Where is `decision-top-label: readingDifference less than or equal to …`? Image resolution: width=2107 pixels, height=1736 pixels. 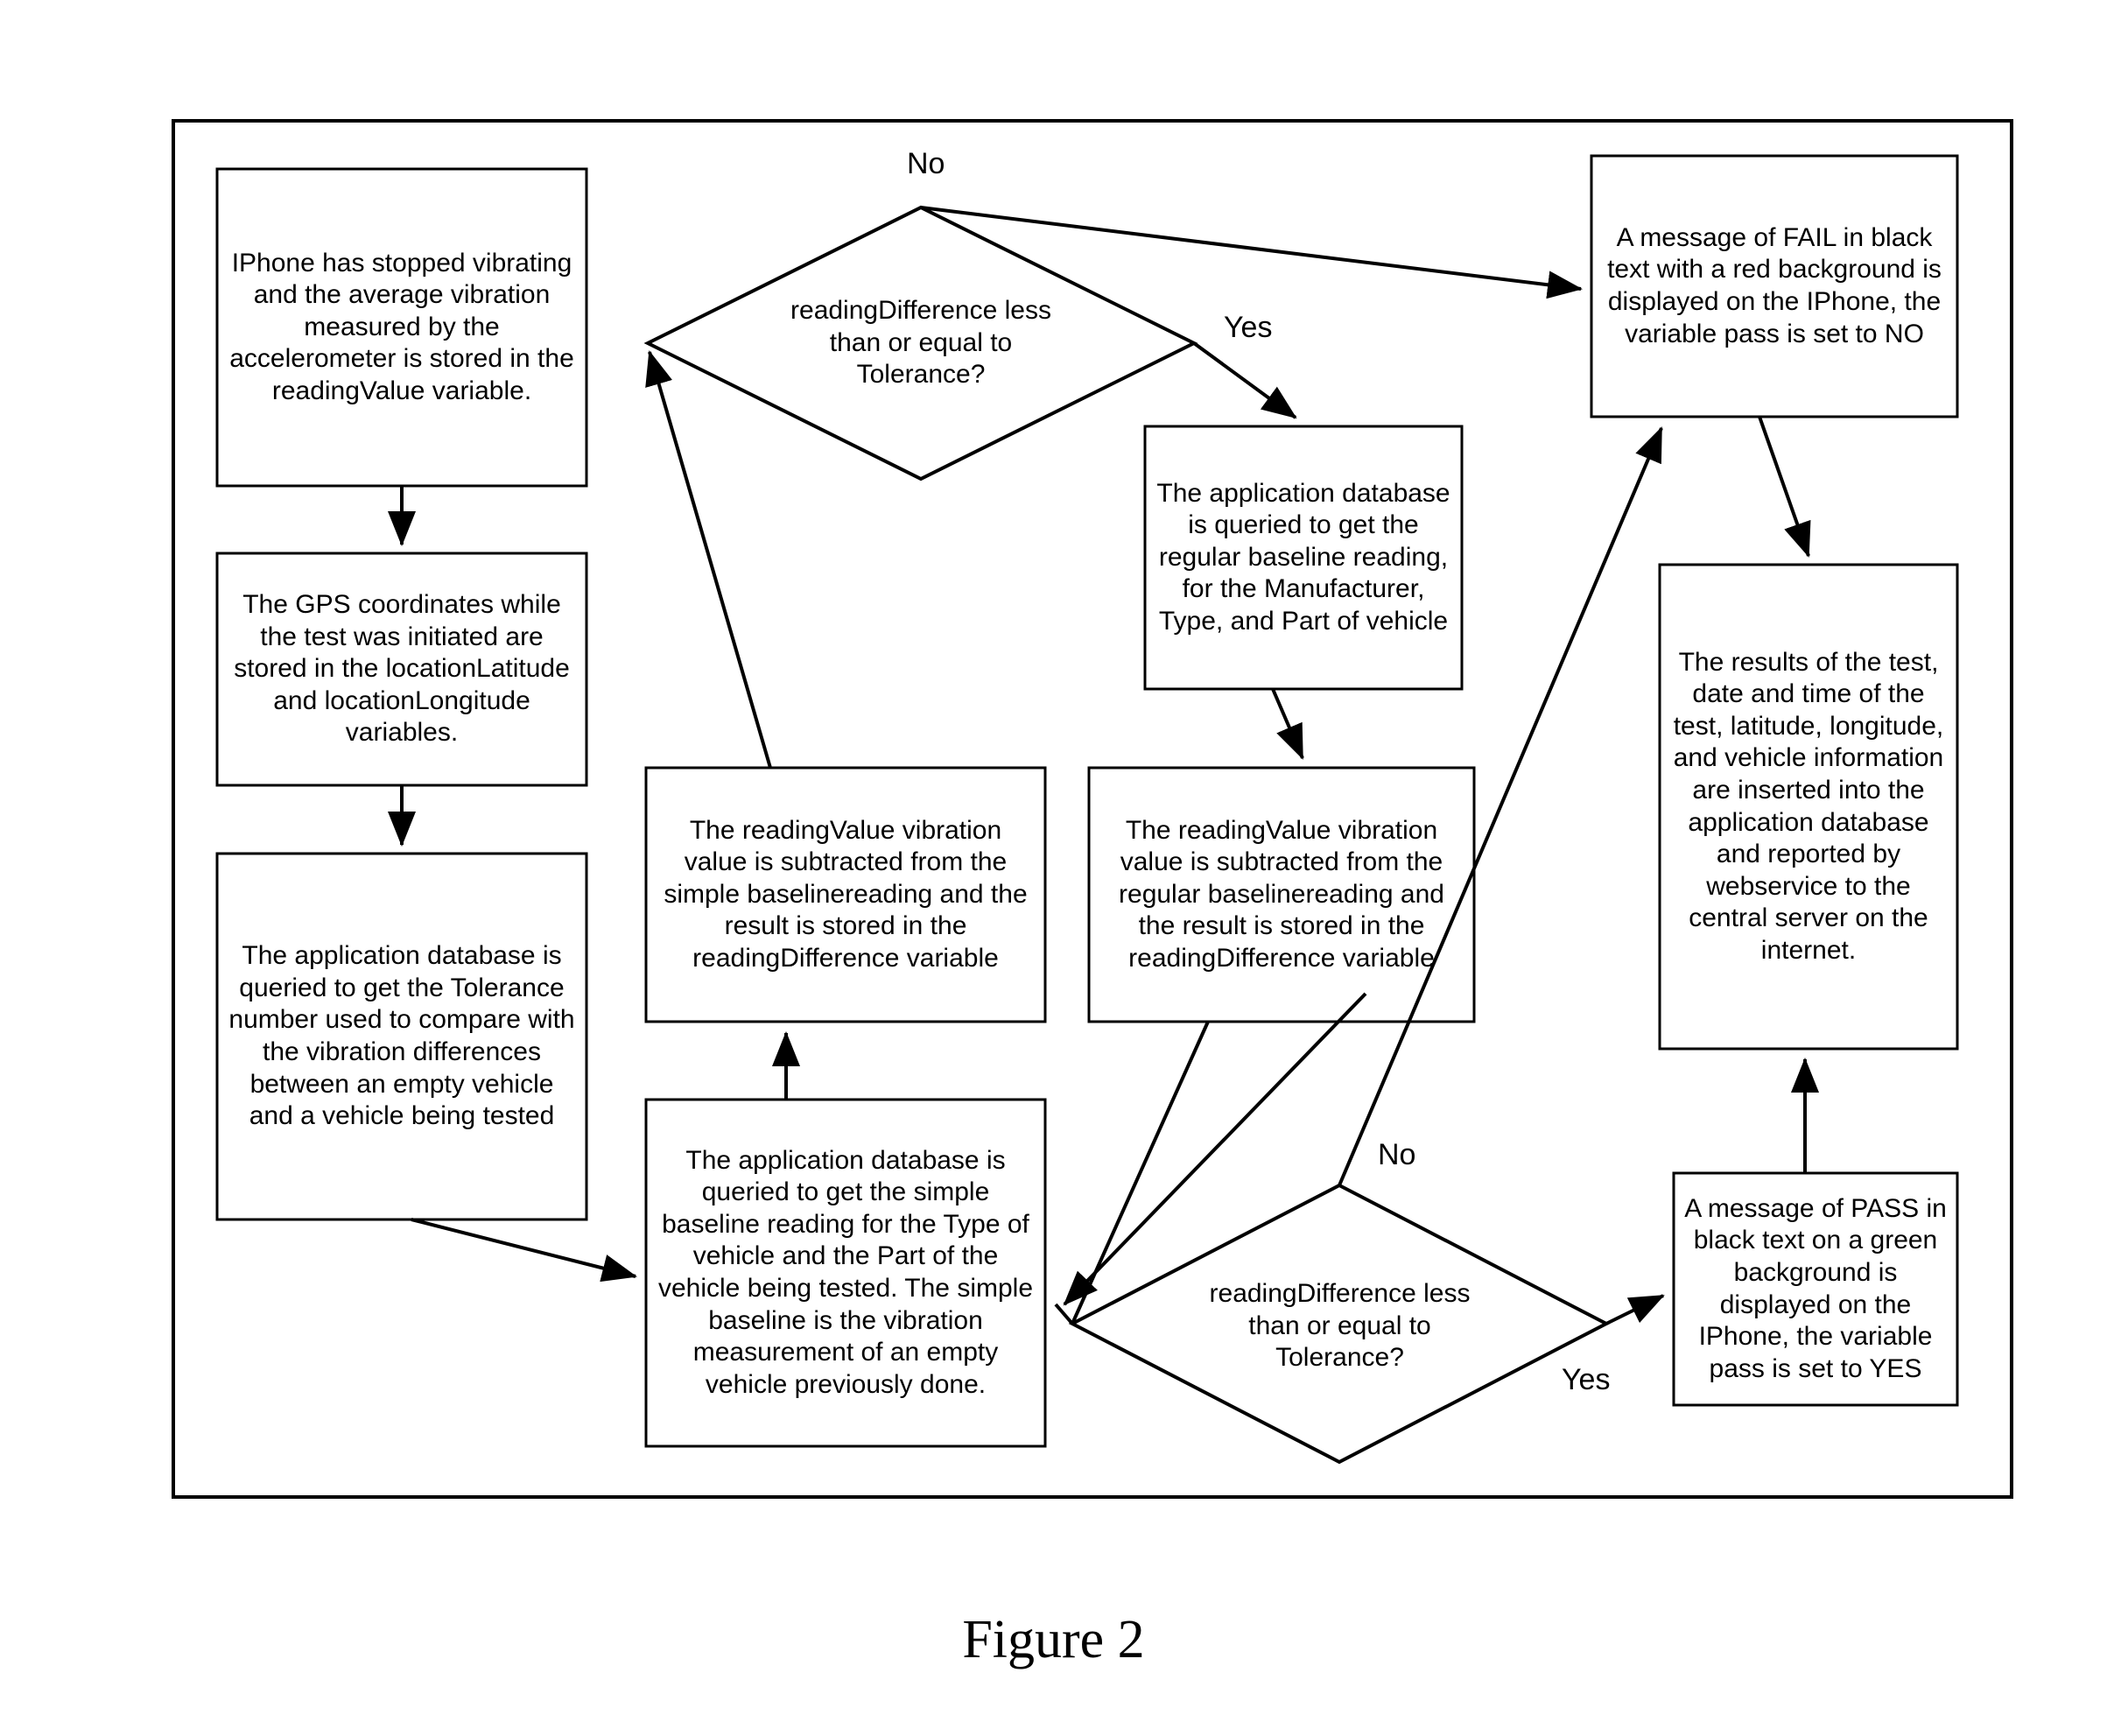
decision-top-label: readingDifference less than or equal to … is located at coordinates (920, 343).